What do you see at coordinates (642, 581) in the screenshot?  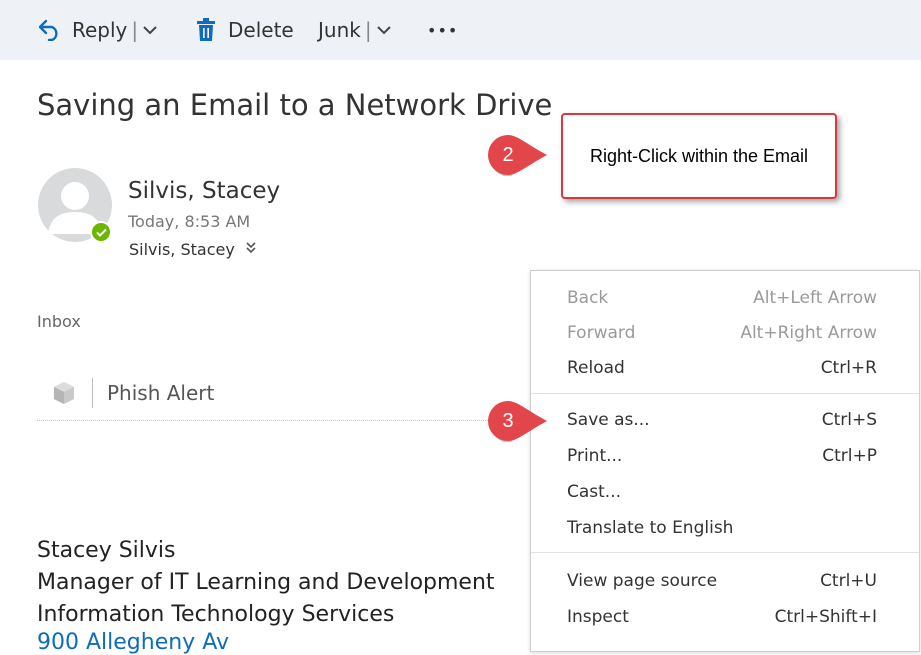 I see `menu-item-label: View page source` at bounding box center [642, 581].